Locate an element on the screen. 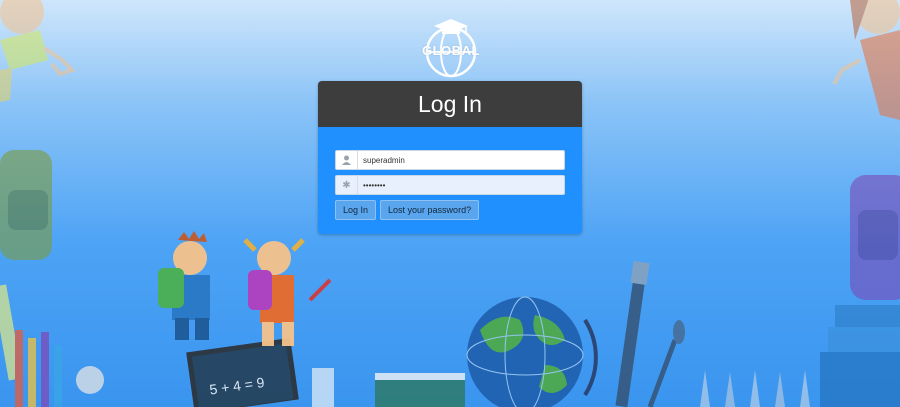  cartoon-boy-top-left is located at coordinates (38, 51).